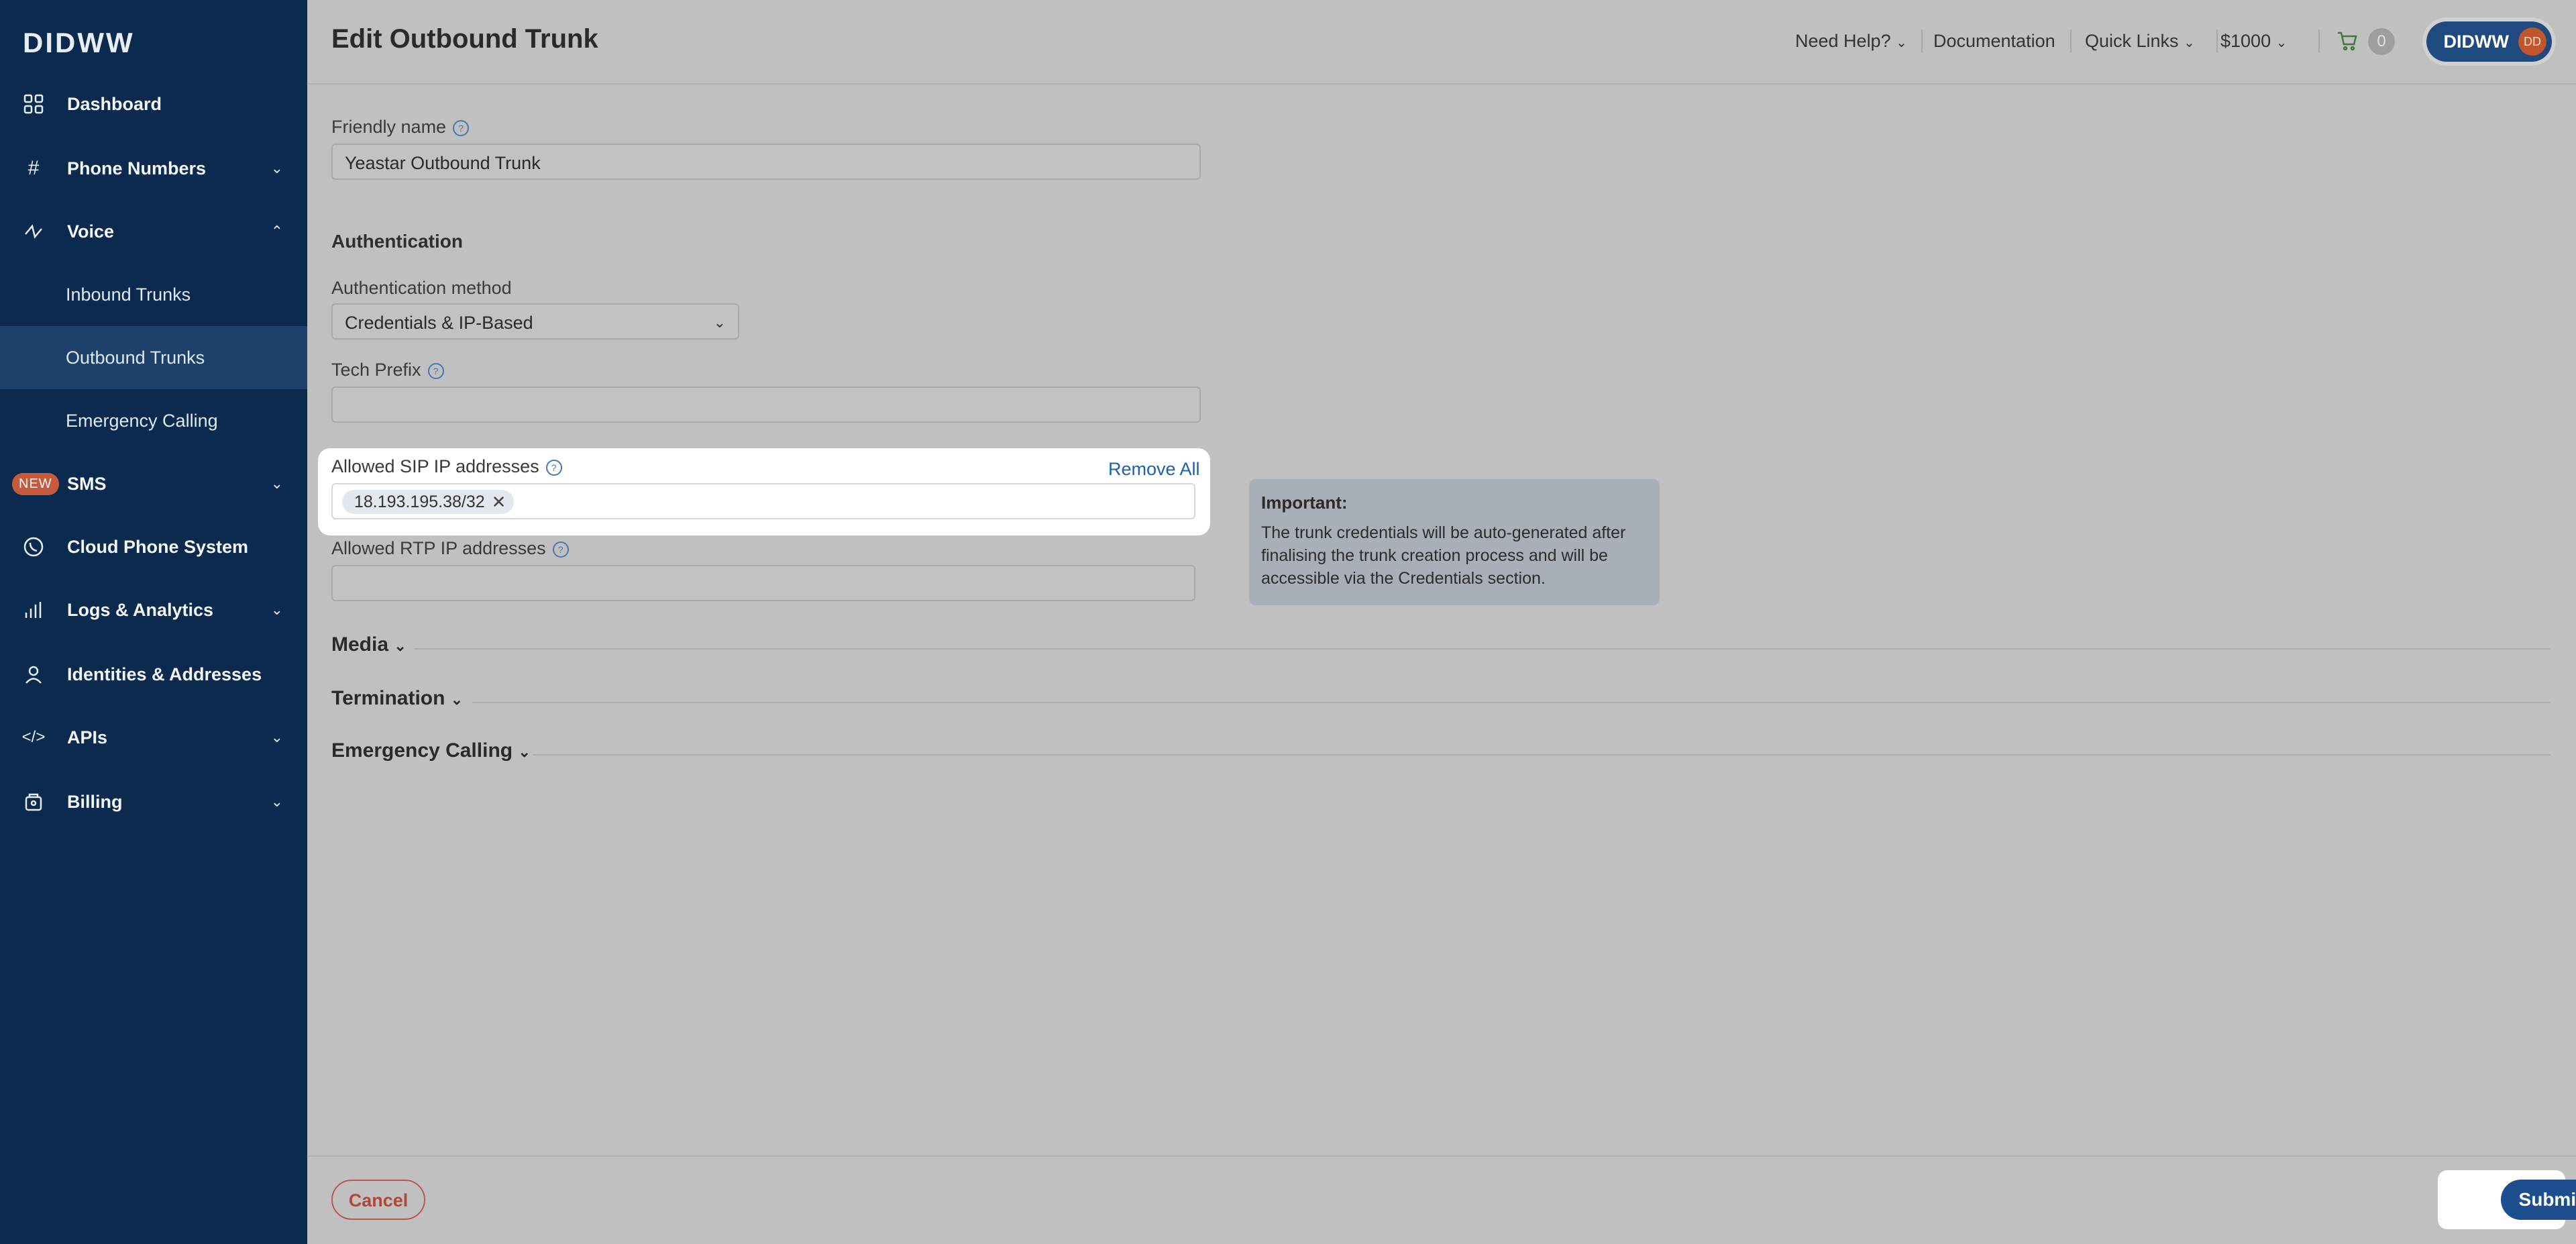  Describe the element at coordinates (153, 801) in the screenshot. I see `sidebar-item-billing: Billing ⌄` at that location.